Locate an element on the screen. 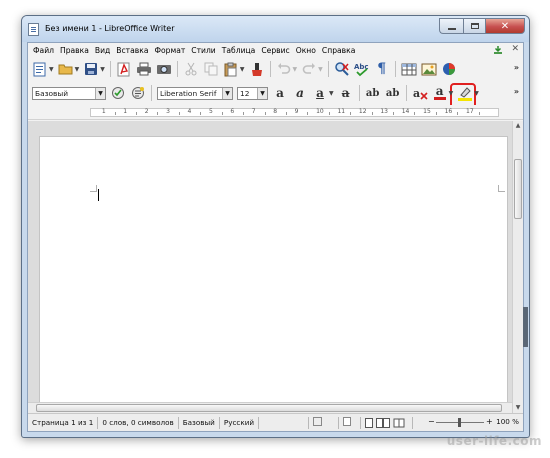 This screenshot has height=458, width=550. close-document-button: ✕ is located at coordinates (515, 49).